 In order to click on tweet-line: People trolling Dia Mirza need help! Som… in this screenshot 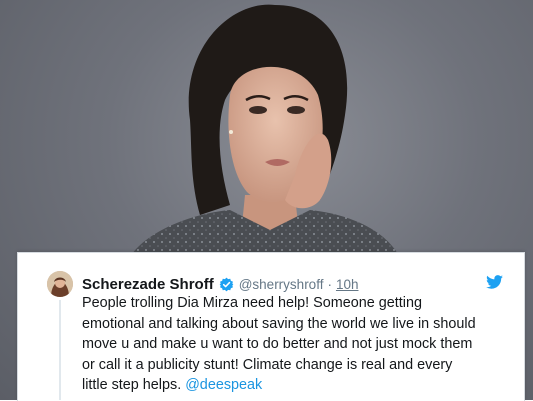, I will do `click(252, 303)`.